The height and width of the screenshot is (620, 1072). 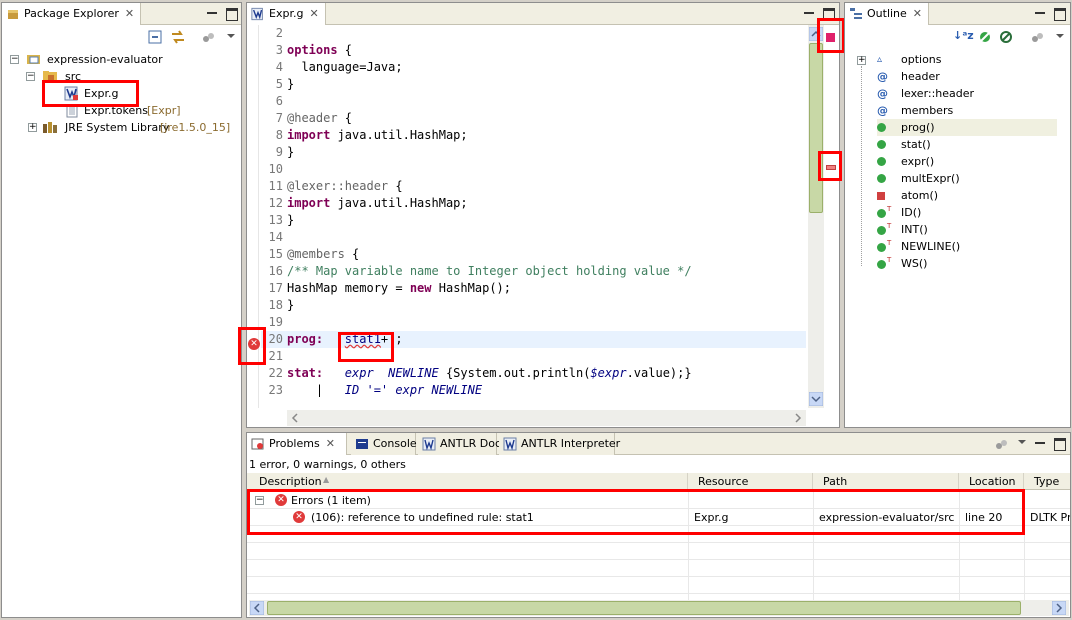 I want to click on outline-item: @ header, so click(x=967, y=76).